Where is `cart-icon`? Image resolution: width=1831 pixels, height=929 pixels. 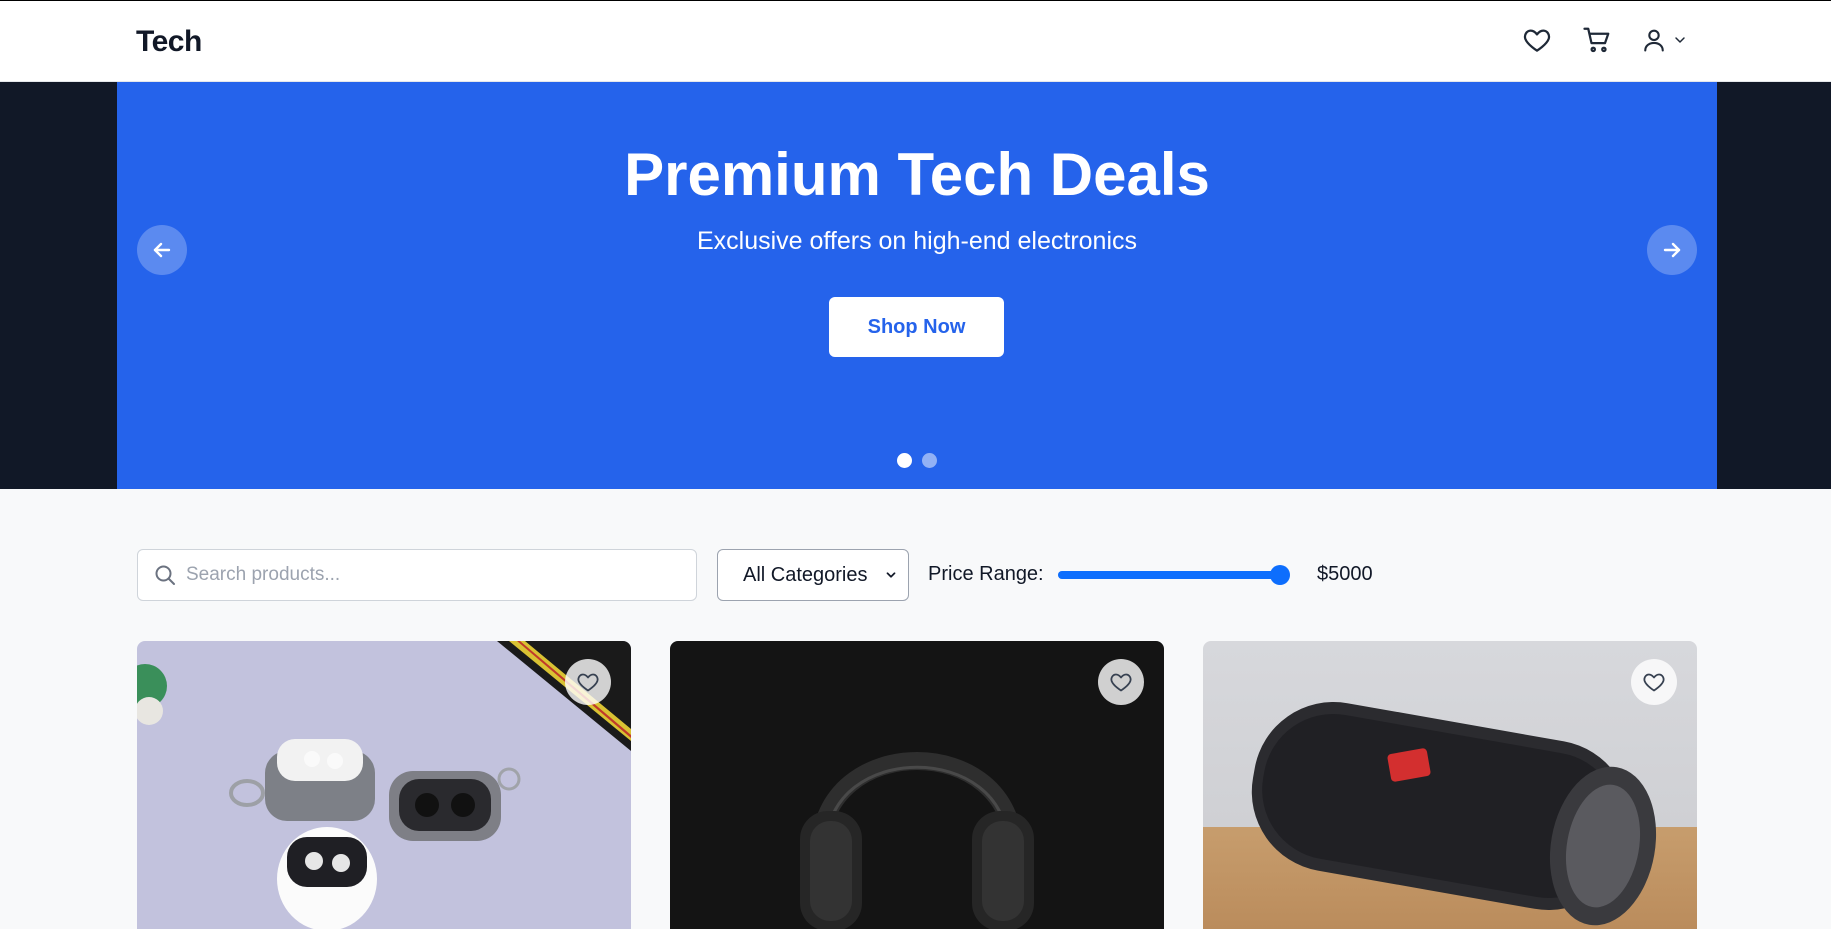 cart-icon is located at coordinates (1596, 40).